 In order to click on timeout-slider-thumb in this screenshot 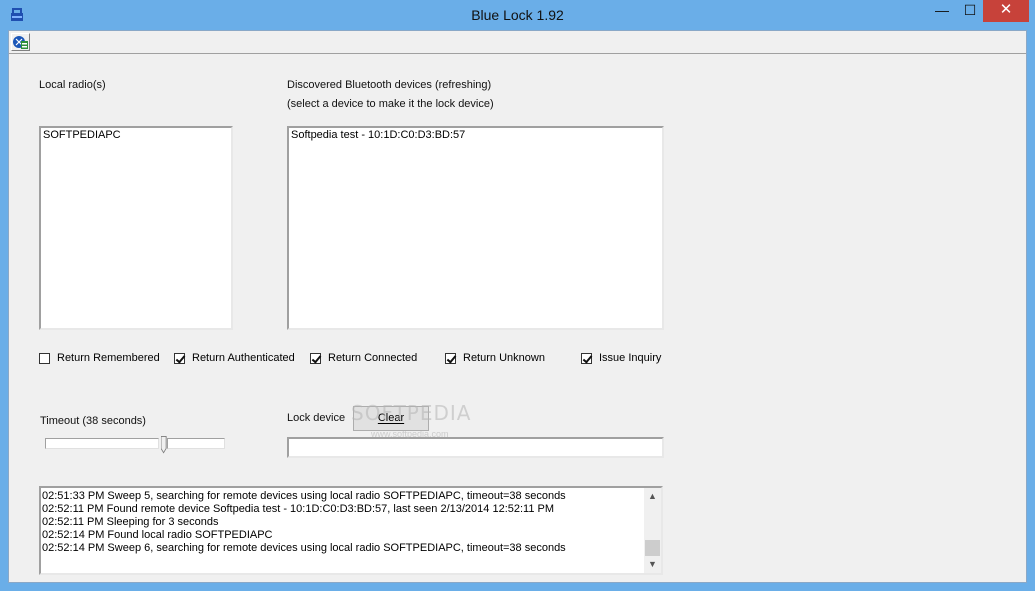, I will do `click(164, 445)`.